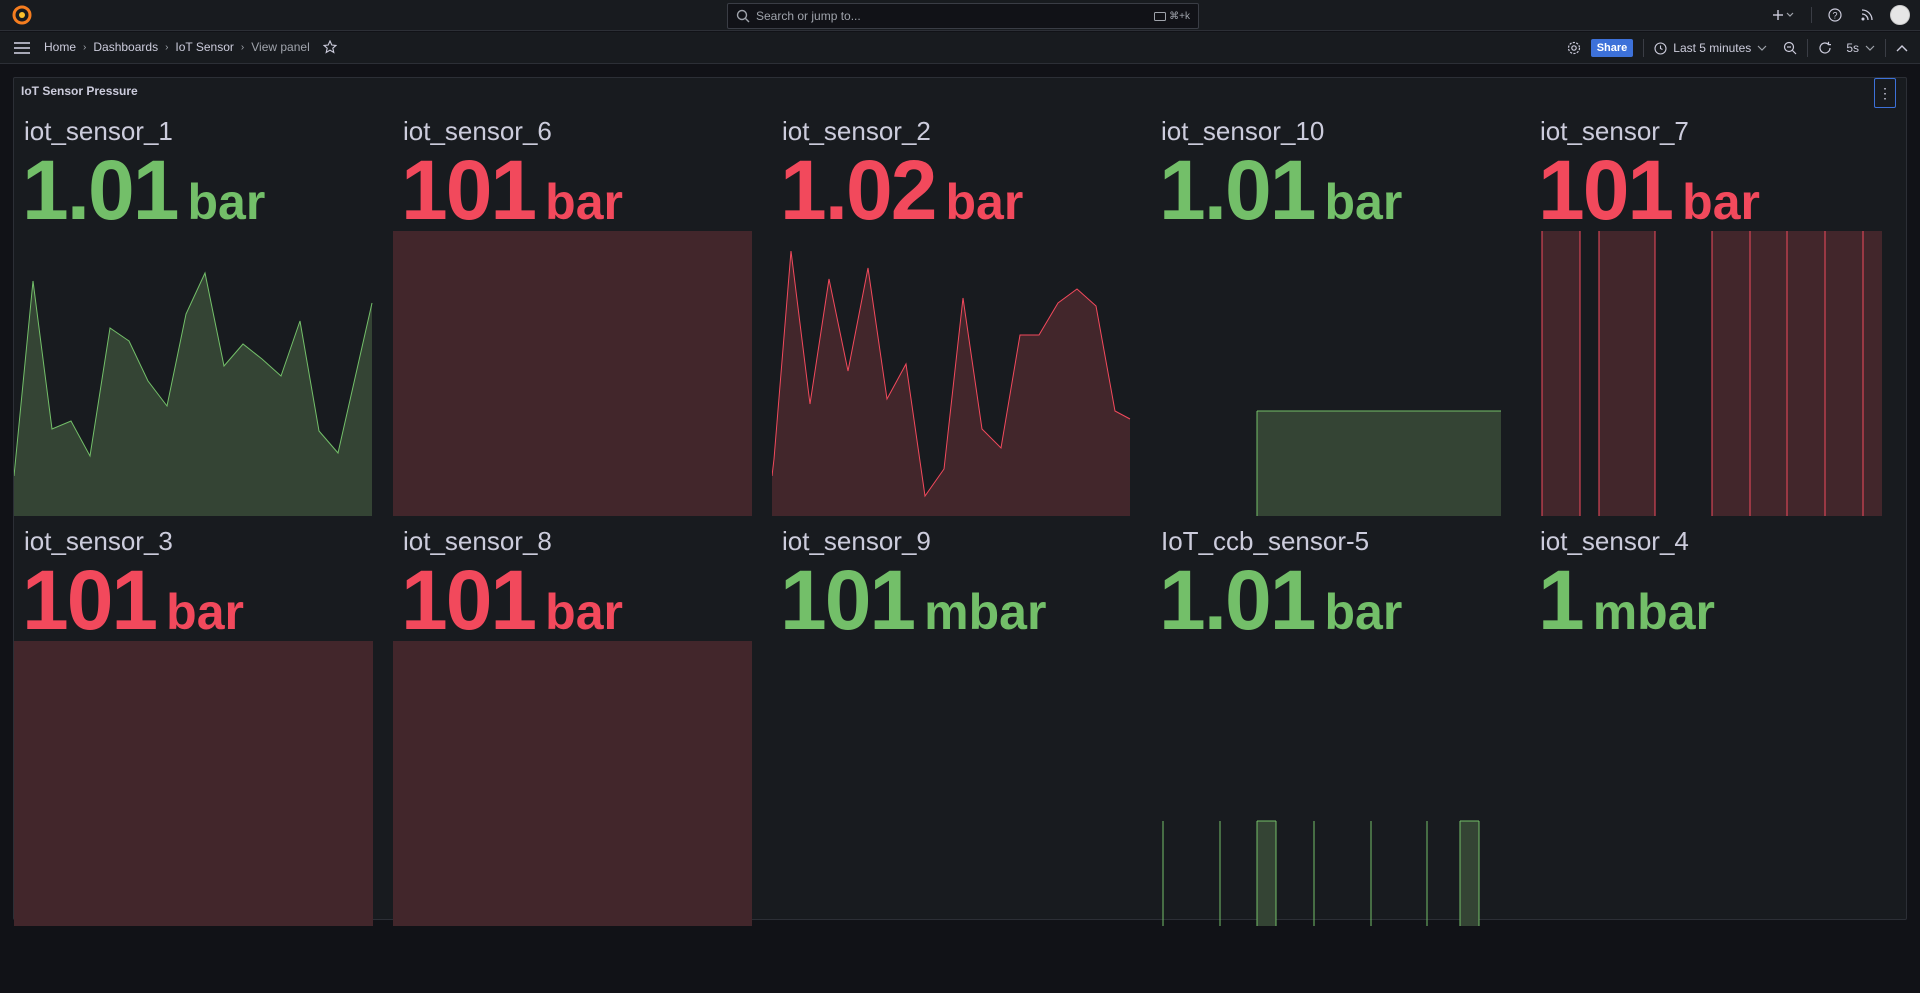 This screenshot has height=993, width=1920. I want to click on stat-iot-ccb-sensor-5: IoT_ccb_sensor-5 1.01 bar, so click(1330, 721).